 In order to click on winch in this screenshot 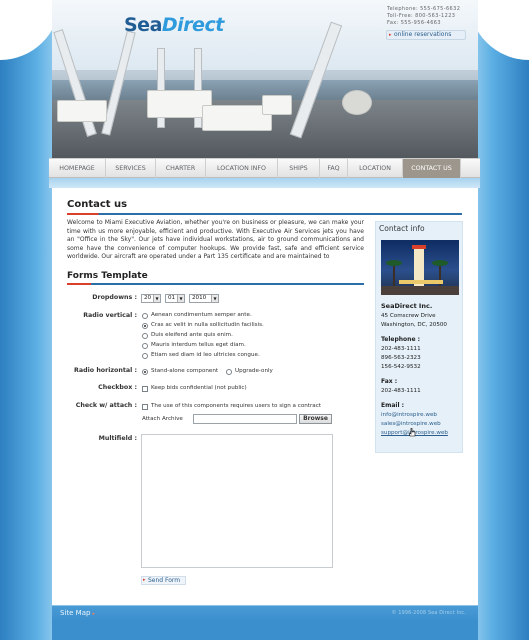, I will do `click(357, 102)`.